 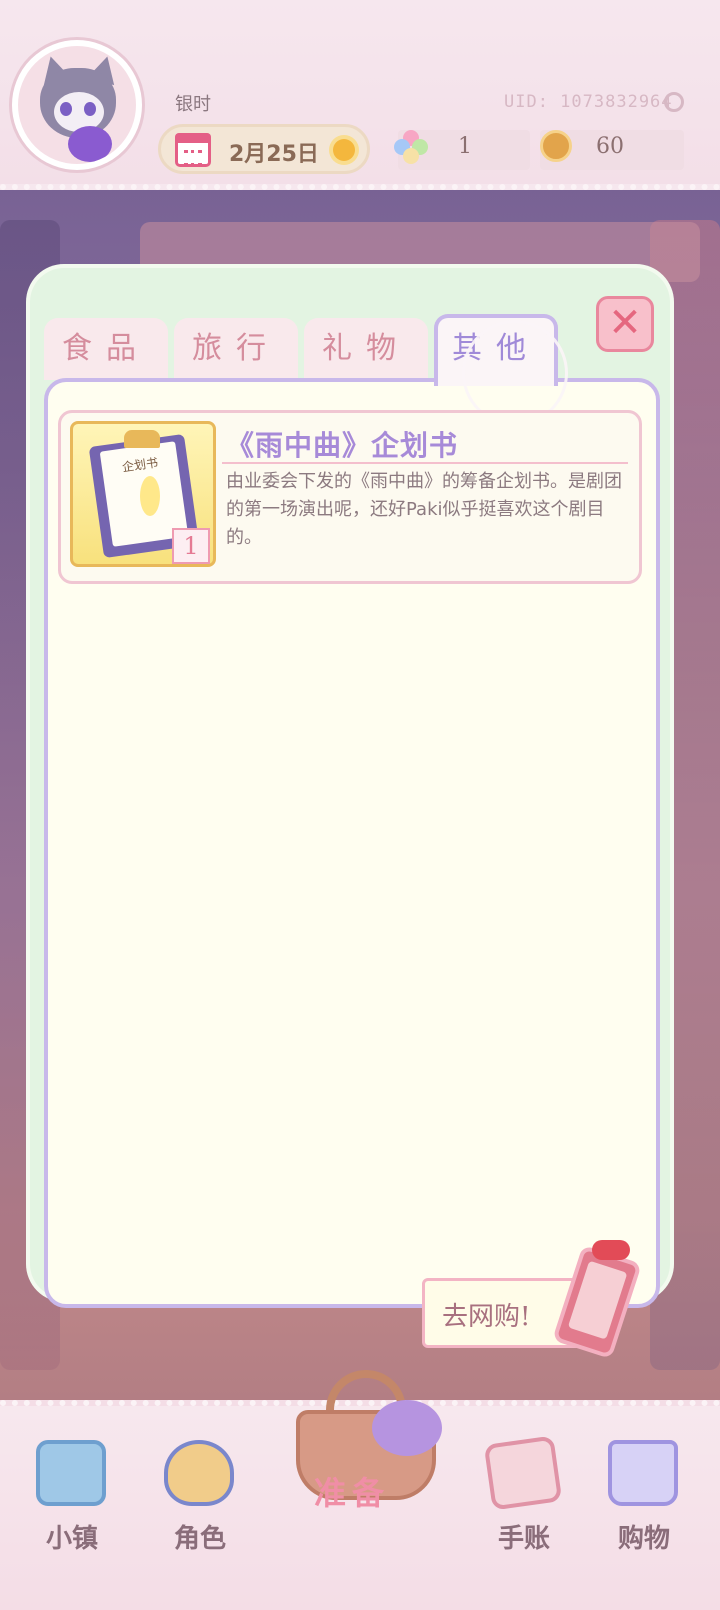 What do you see at coordinates (524, 1512) in the screenshot?
I see `nav-journal: 手账` at bounding box center [524, 1512].